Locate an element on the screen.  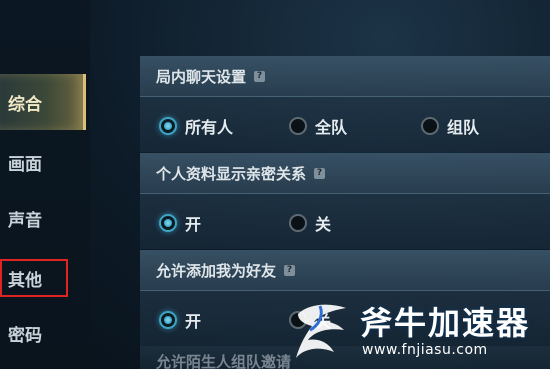
section-title: 个人资料显示亲密关系 is located at coordinates (231, 173).